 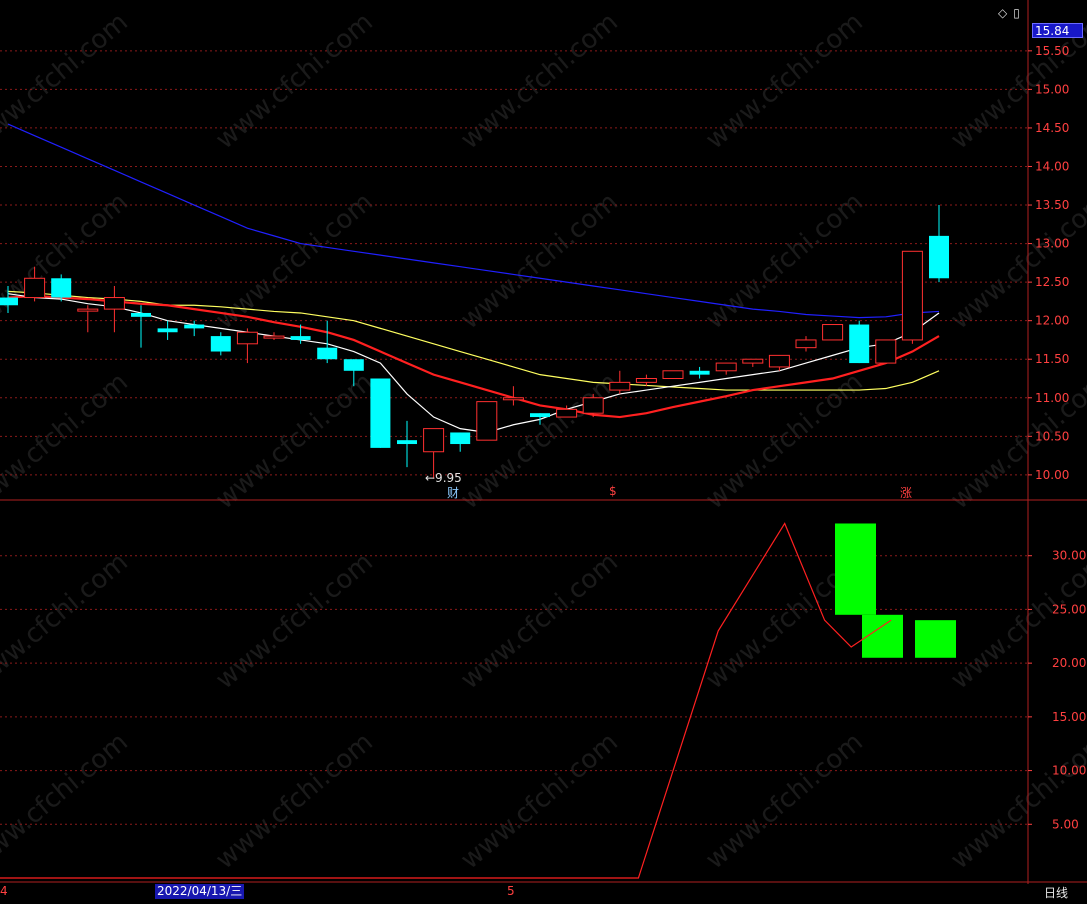 What do you see at coordinates (1016, 13) in the screenshot?
I see `window-restore-icon: ▯` at bounding box center [1016, 13].